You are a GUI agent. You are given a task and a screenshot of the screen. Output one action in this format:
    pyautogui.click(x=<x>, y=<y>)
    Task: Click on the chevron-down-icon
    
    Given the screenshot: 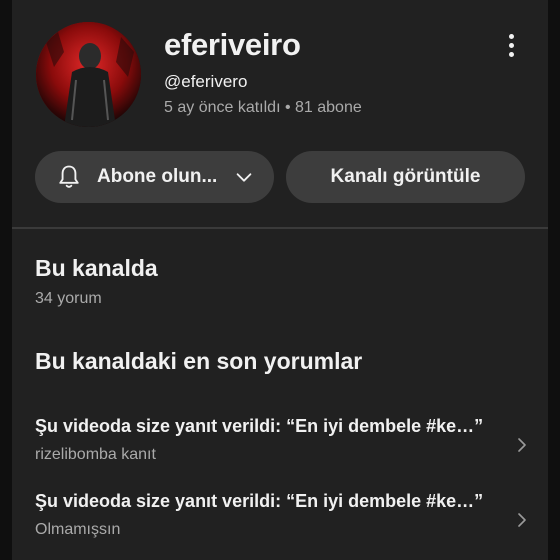 What is the action you would take?
    pyautogui.click(x=244, y=177)
    